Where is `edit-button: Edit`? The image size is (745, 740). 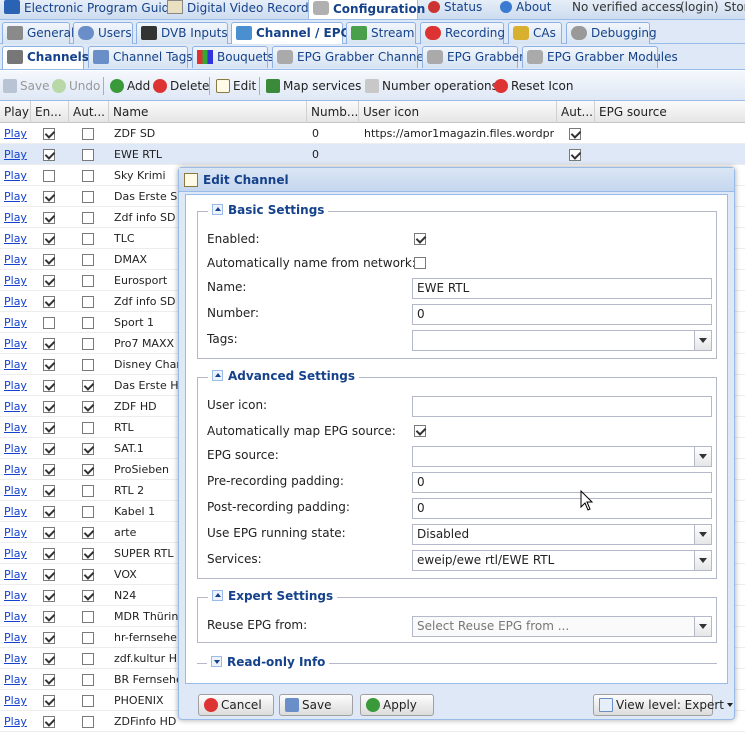
edit-button: Edit is located at coordinates (236, 86).